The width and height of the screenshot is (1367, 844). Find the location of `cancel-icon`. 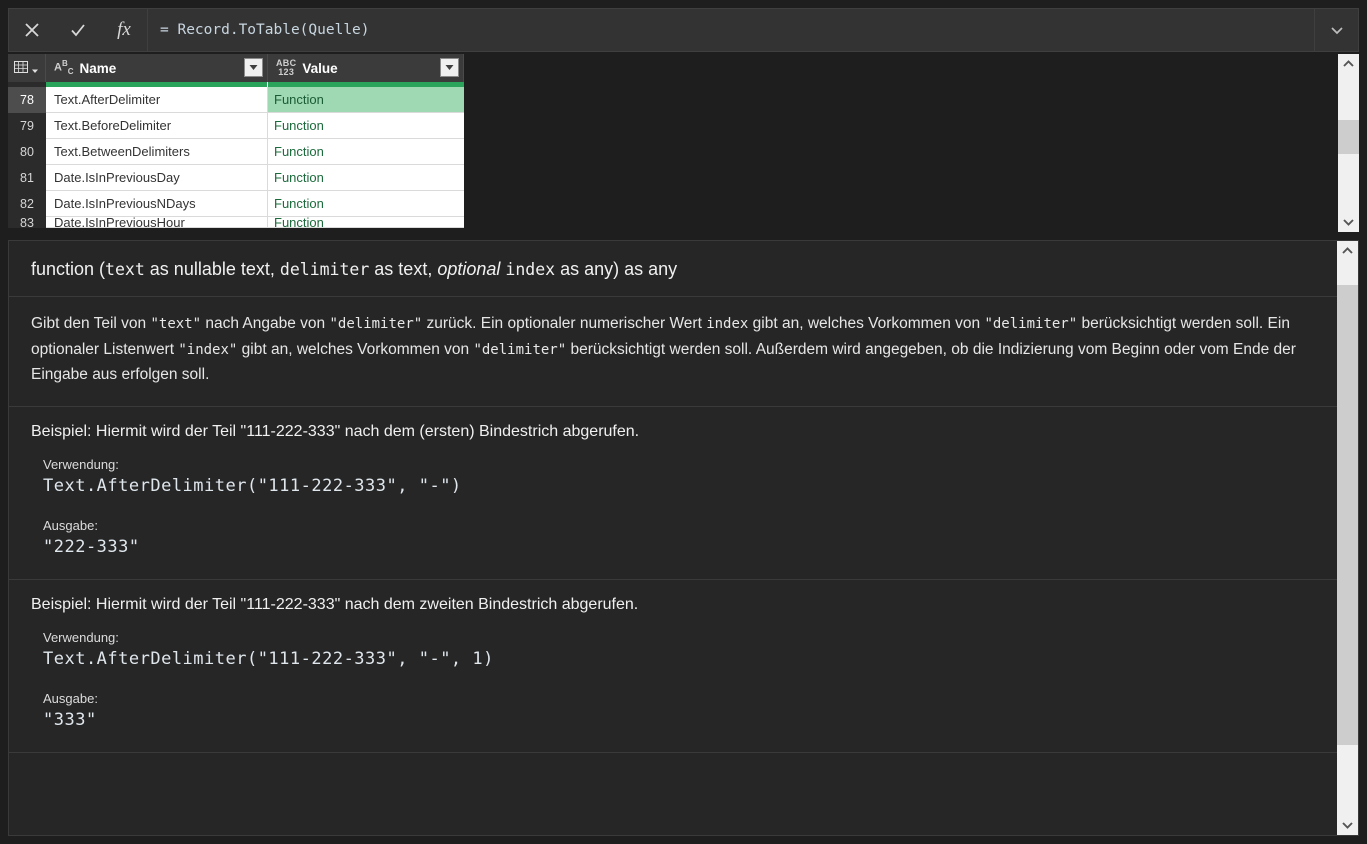

cancel-icon is located at coordinates (32, 30).